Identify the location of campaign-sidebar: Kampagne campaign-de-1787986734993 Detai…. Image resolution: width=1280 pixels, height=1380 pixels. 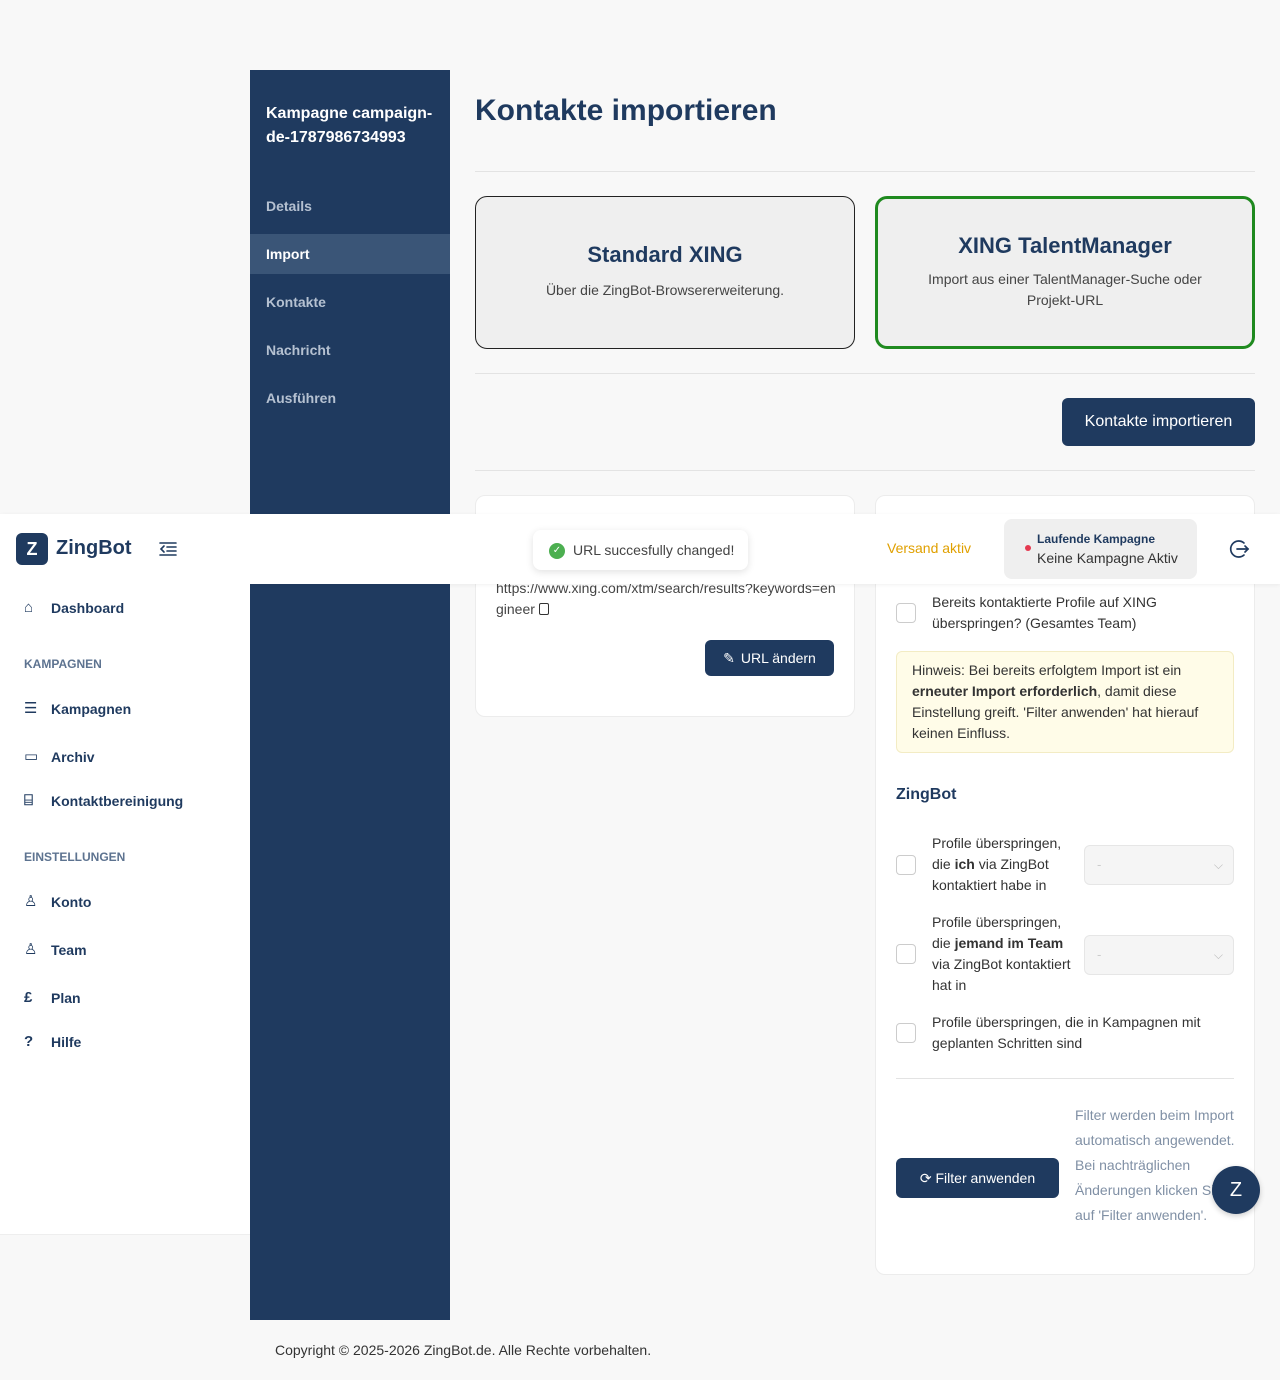
(350, 695).